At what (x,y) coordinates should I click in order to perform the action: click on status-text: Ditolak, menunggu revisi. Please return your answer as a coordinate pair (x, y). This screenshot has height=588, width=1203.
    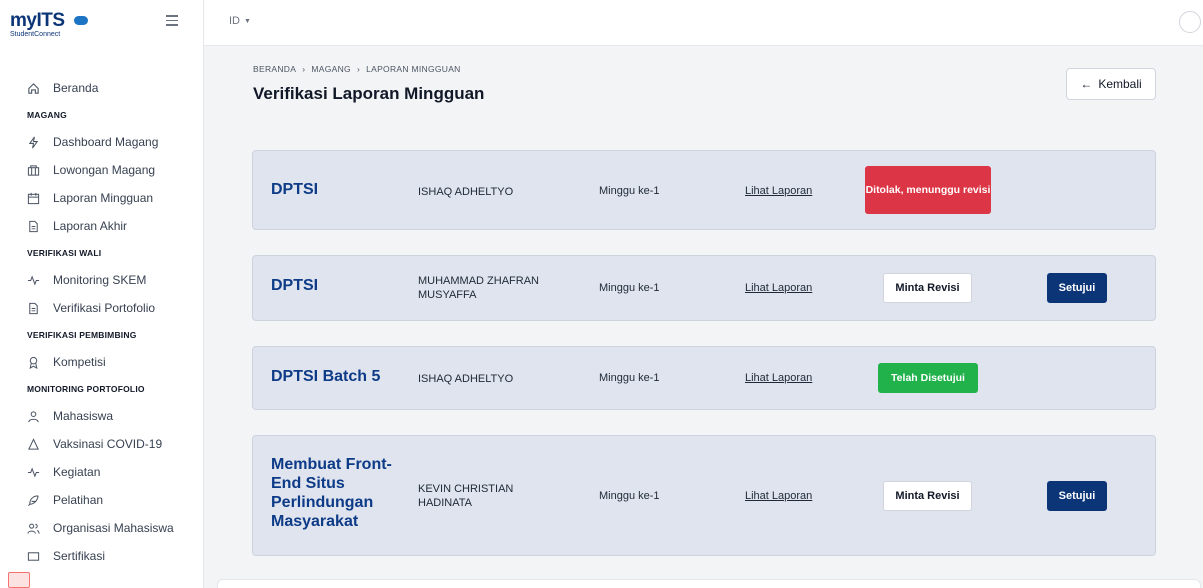
    Looking at the image, I should click on (928, 189).